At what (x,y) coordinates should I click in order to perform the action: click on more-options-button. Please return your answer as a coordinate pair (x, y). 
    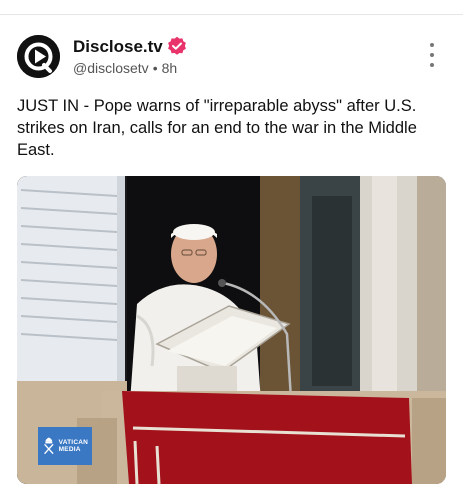
    Looking at the image, I should click on (432, 55).